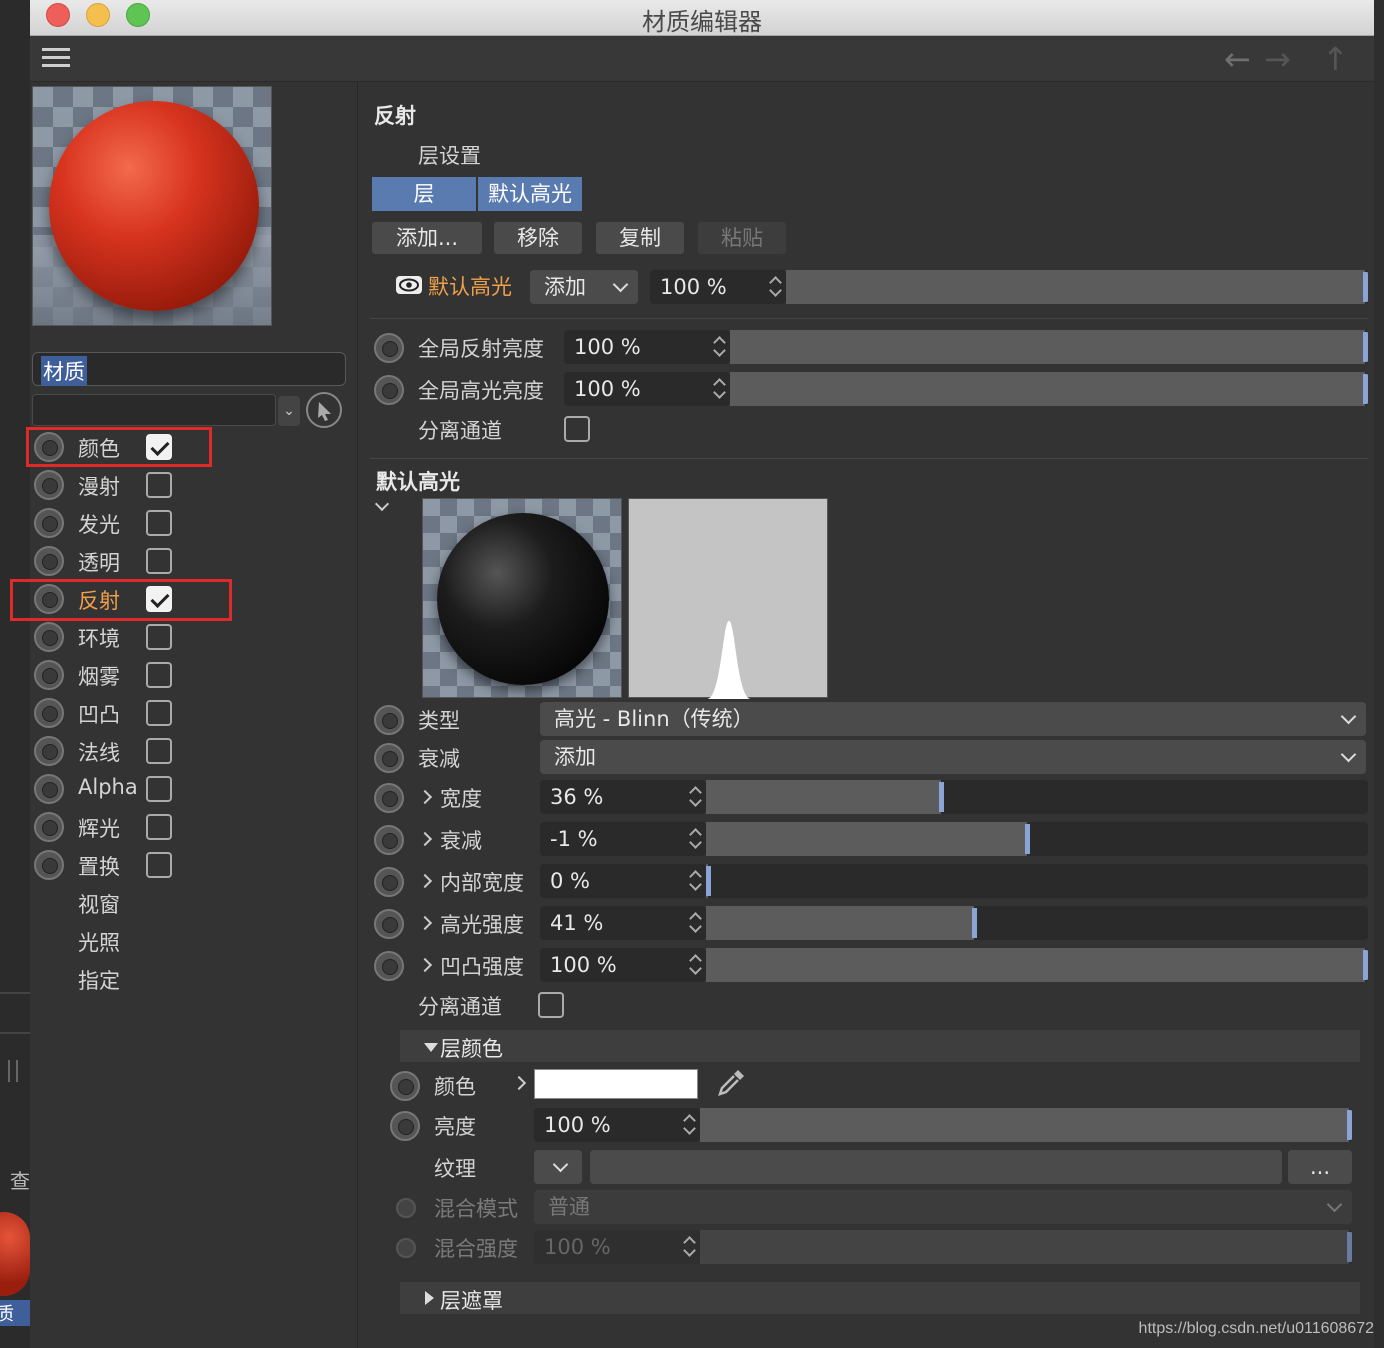 The width and height of the screenshot is (1384, 1348). Describe the element at coordinates (640, 238) in the screenshot. I see `copy-layer-button: 复制` at that location.